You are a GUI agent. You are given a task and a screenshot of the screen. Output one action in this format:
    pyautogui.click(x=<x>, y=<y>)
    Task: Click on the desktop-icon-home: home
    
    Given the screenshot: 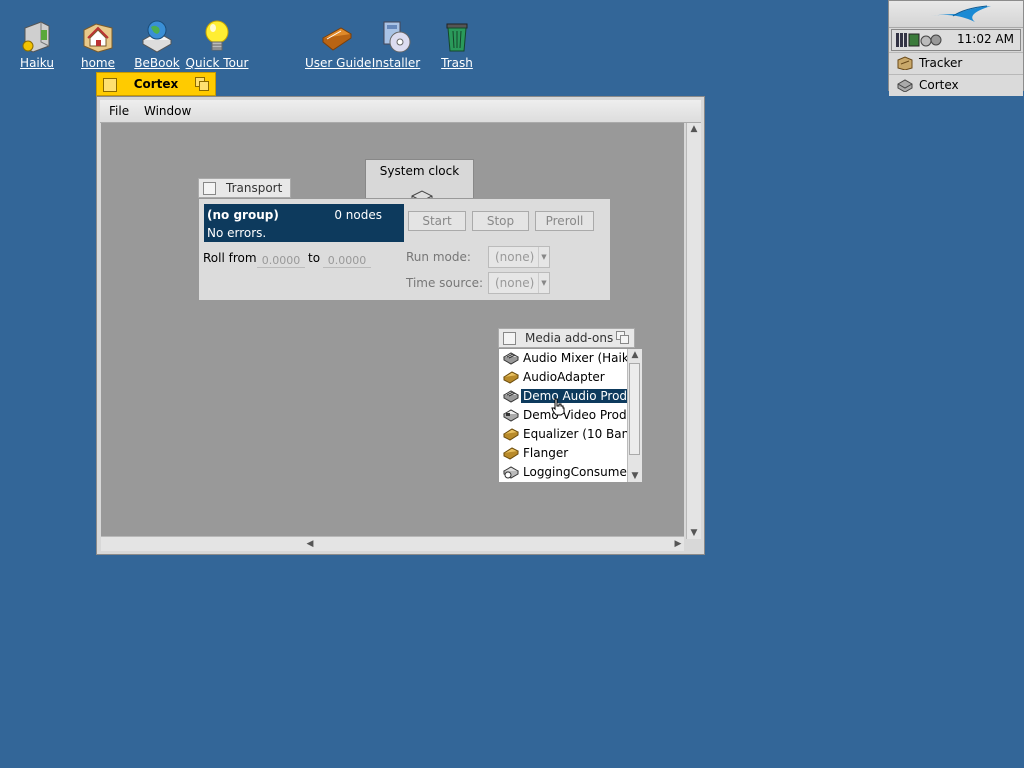 What is the action you would take?
    pyautogui.click(x=98, y=44)
    